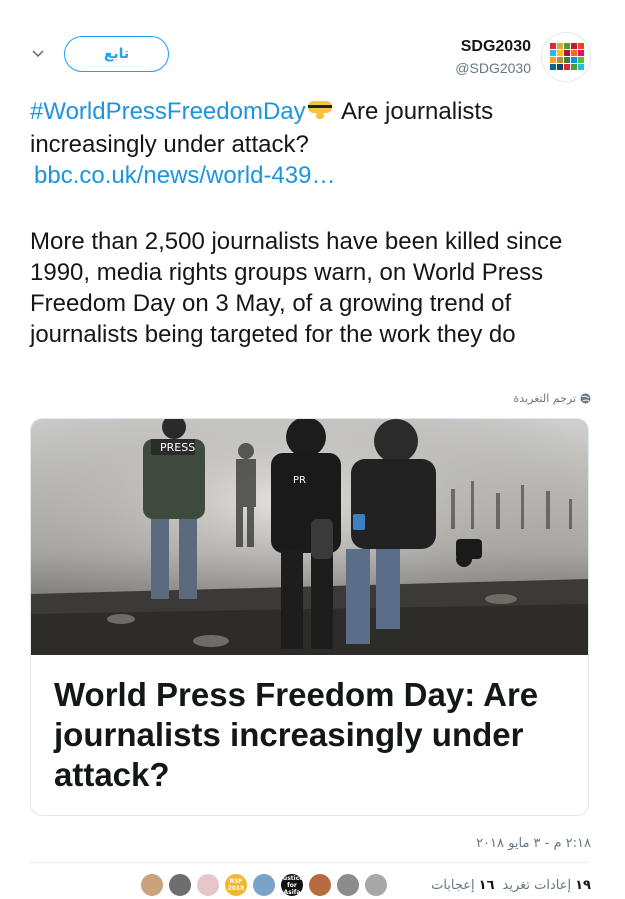  What do you see at coordinates (487, 885) in the screenshot?
I see `likes-count: ١٦` at bounding box center [487, 885].